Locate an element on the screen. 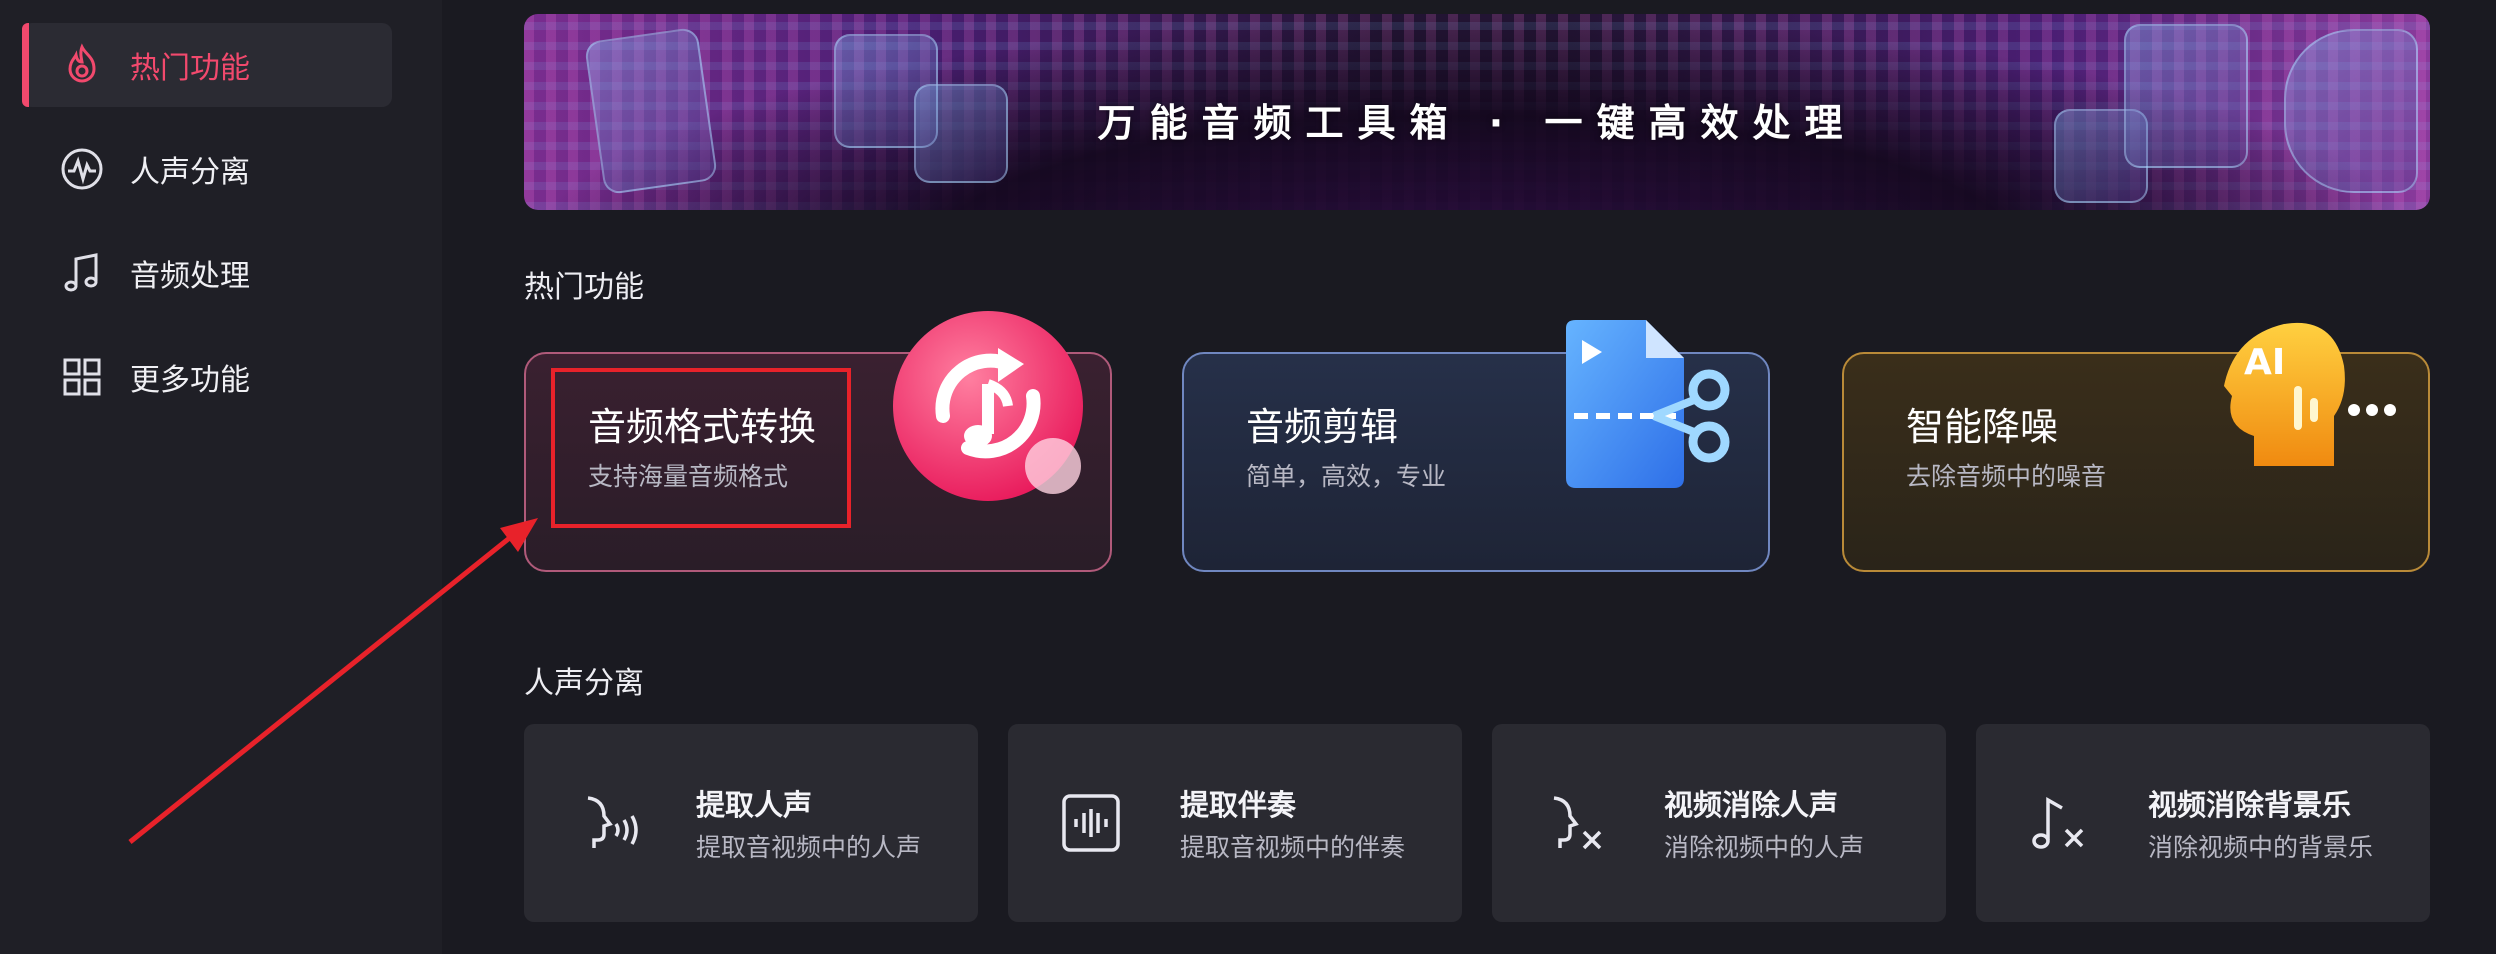 This screenshot has height=954, width=2496. feature-card-audio-edit: 音频剪辑 简单，高效，专业 is located at coordinates (1476, 446).